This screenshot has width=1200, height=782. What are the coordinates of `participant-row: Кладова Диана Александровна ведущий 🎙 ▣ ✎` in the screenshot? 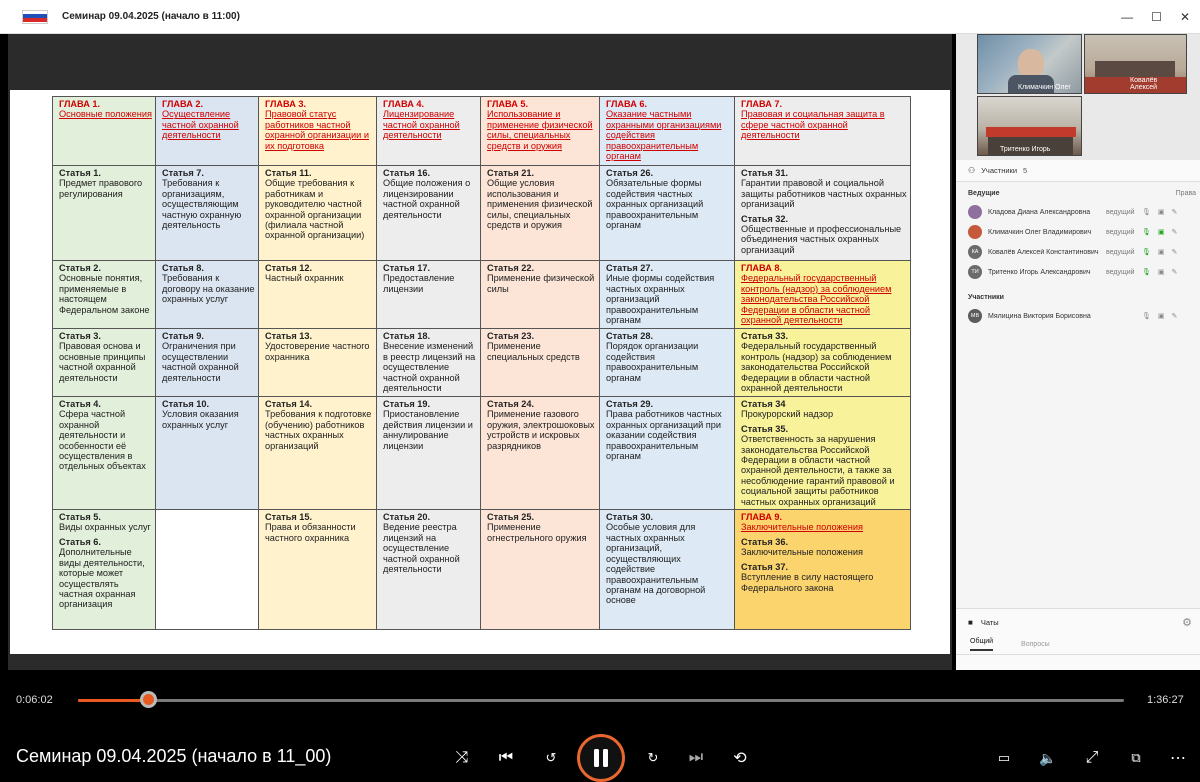 It's located at (1078, 212).